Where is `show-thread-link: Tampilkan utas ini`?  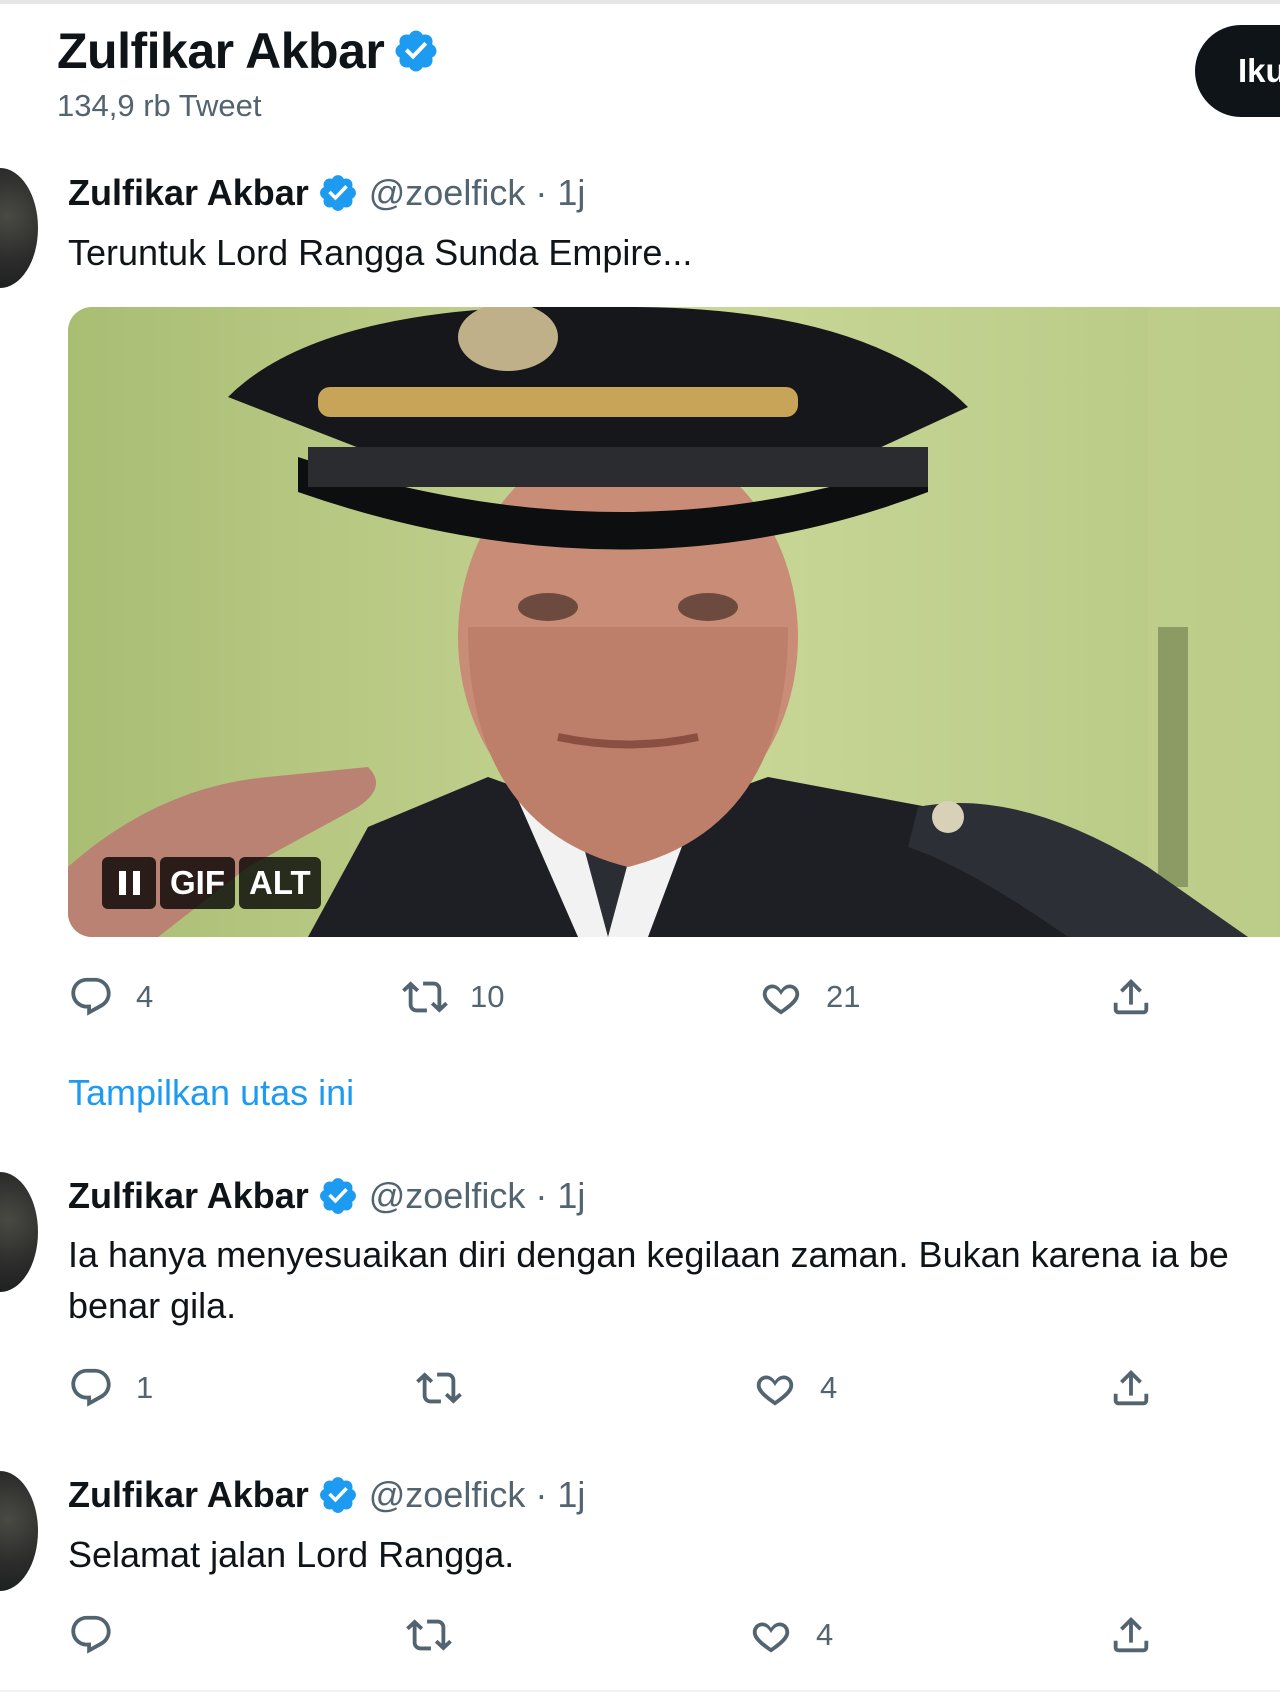 show-thread-link: Tampilkan utas ini is located at coordinates (211, 1093).